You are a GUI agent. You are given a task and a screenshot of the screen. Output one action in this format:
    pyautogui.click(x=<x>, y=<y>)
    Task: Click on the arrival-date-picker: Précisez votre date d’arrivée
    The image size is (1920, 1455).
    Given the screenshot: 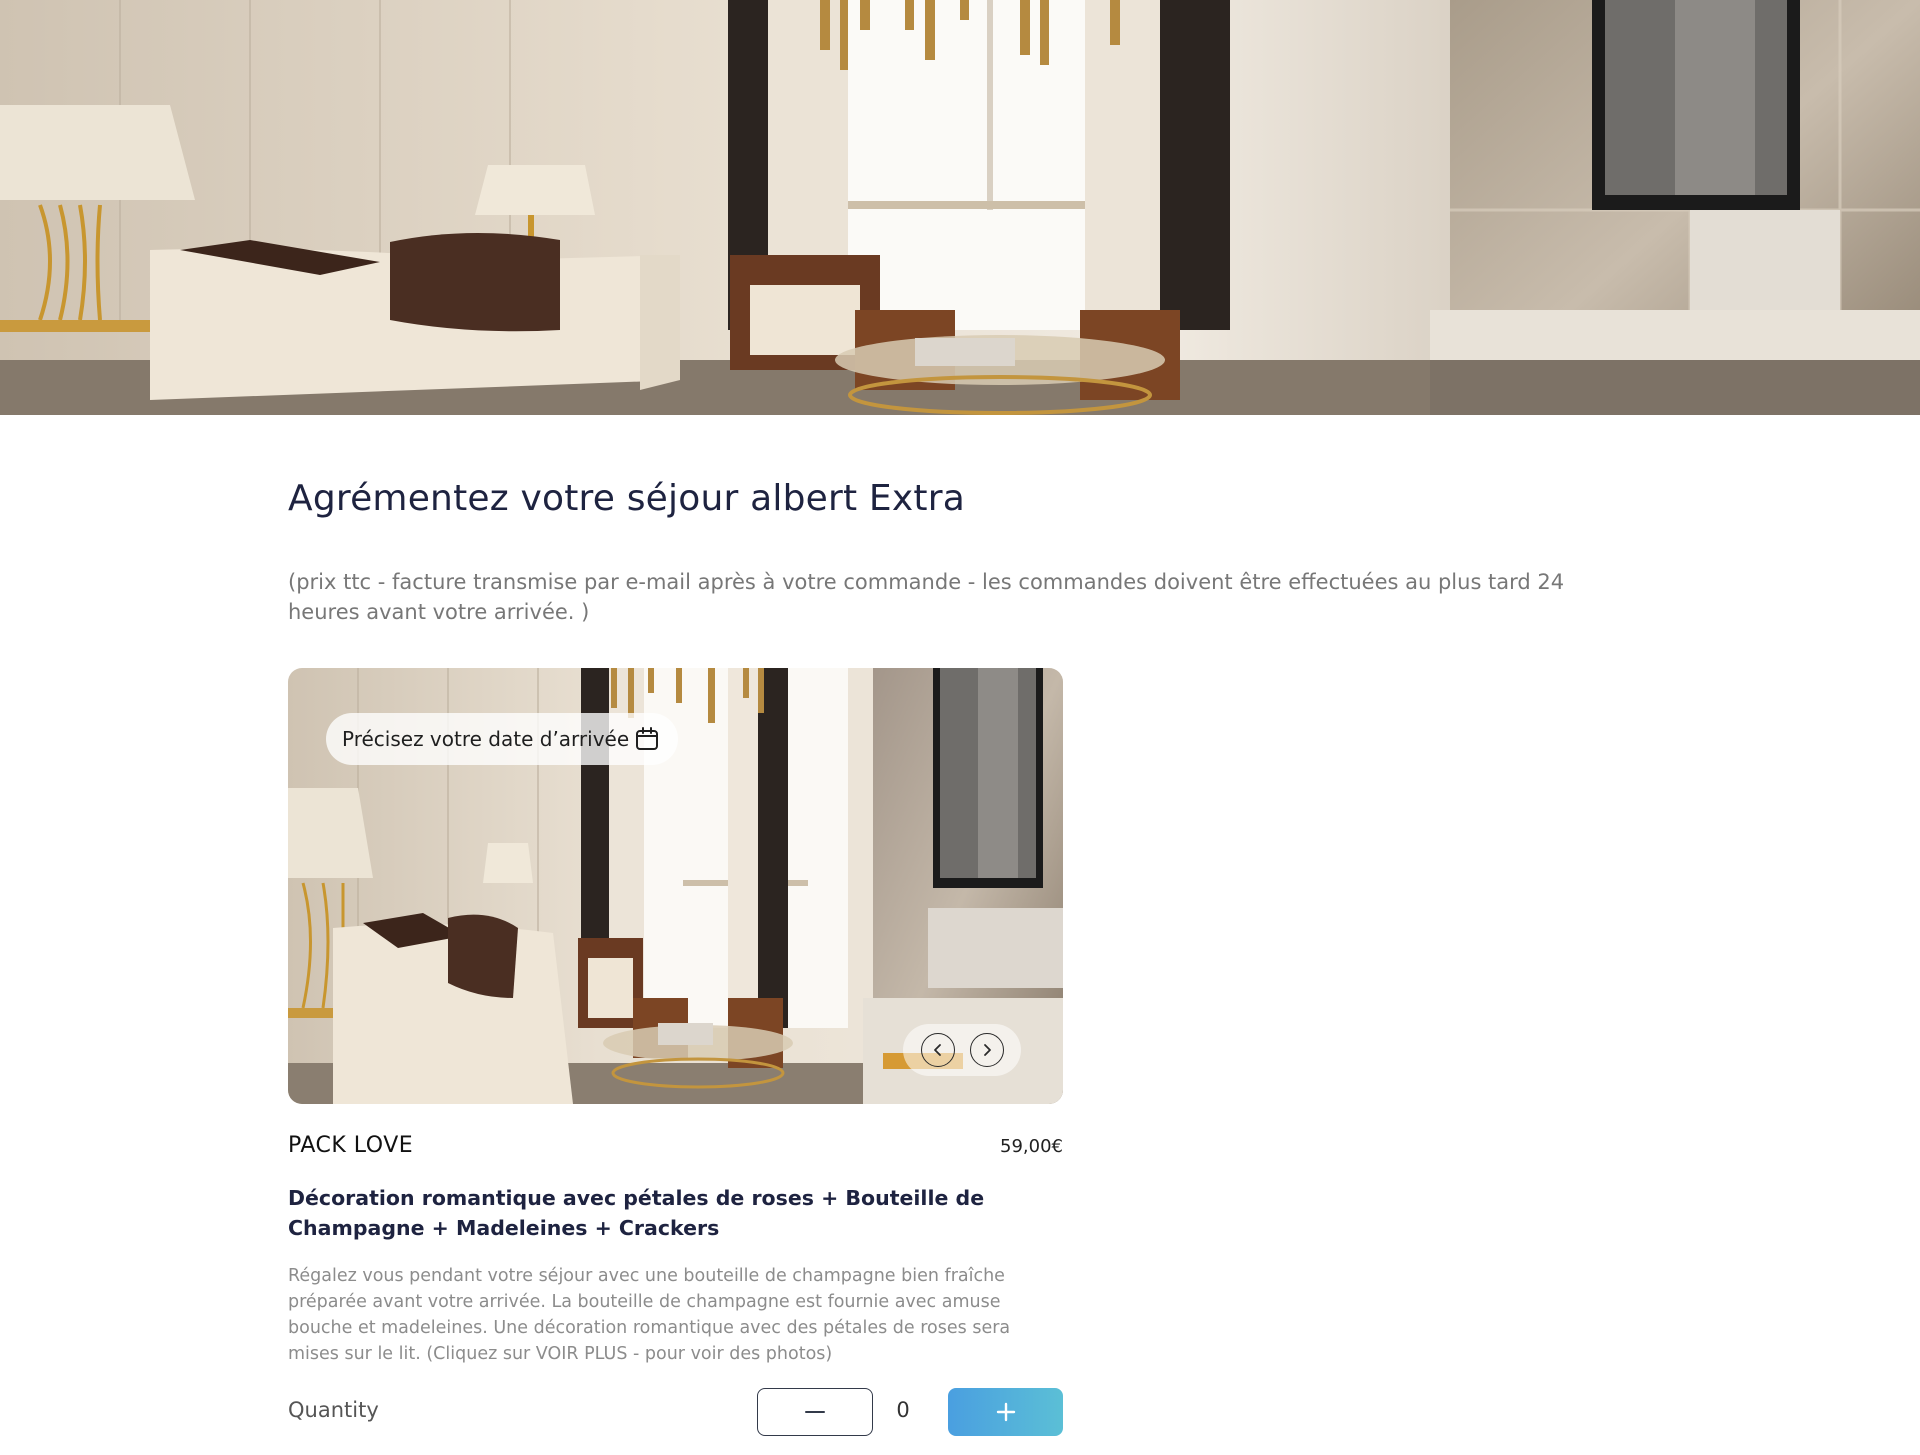 What is the action you would take?
    pyautogui.click(x=502, y=739)
    